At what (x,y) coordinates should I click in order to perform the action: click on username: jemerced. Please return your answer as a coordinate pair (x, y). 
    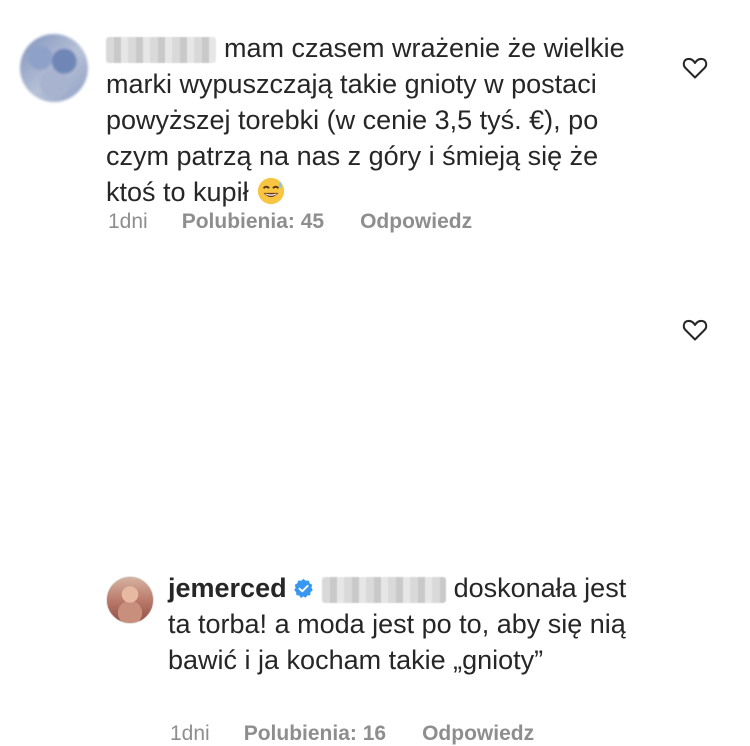
    Looking at the image, I should click on (227, 588).